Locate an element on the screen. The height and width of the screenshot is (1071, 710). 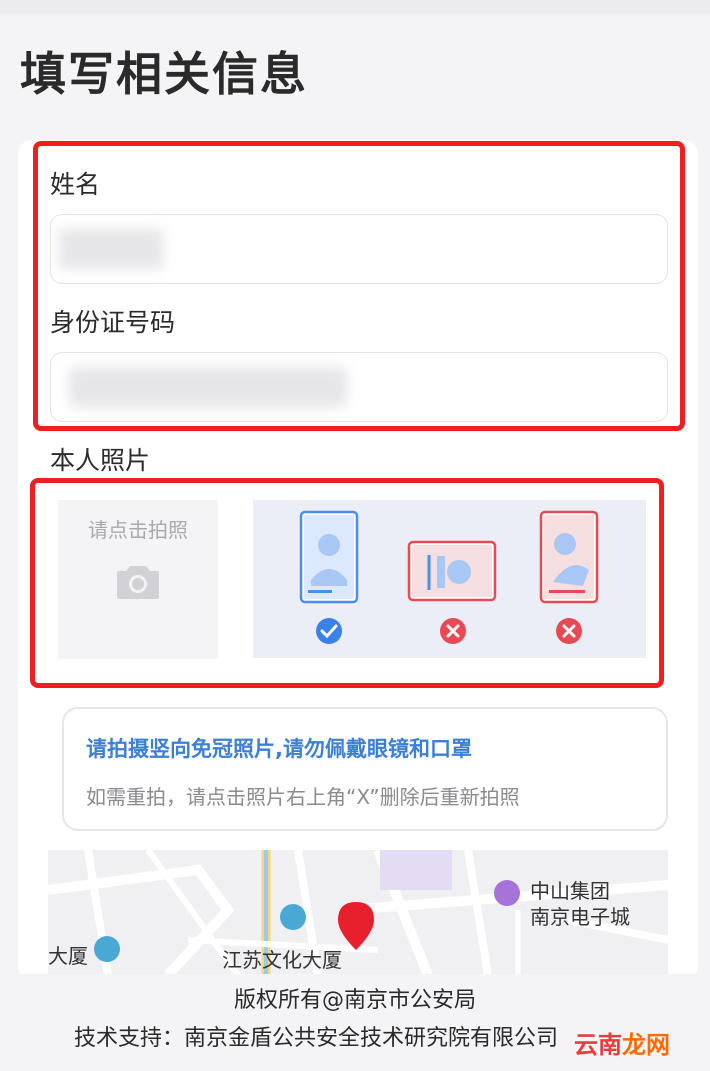
page-title: 填写相关信息 is located at coordinates (164, 74).